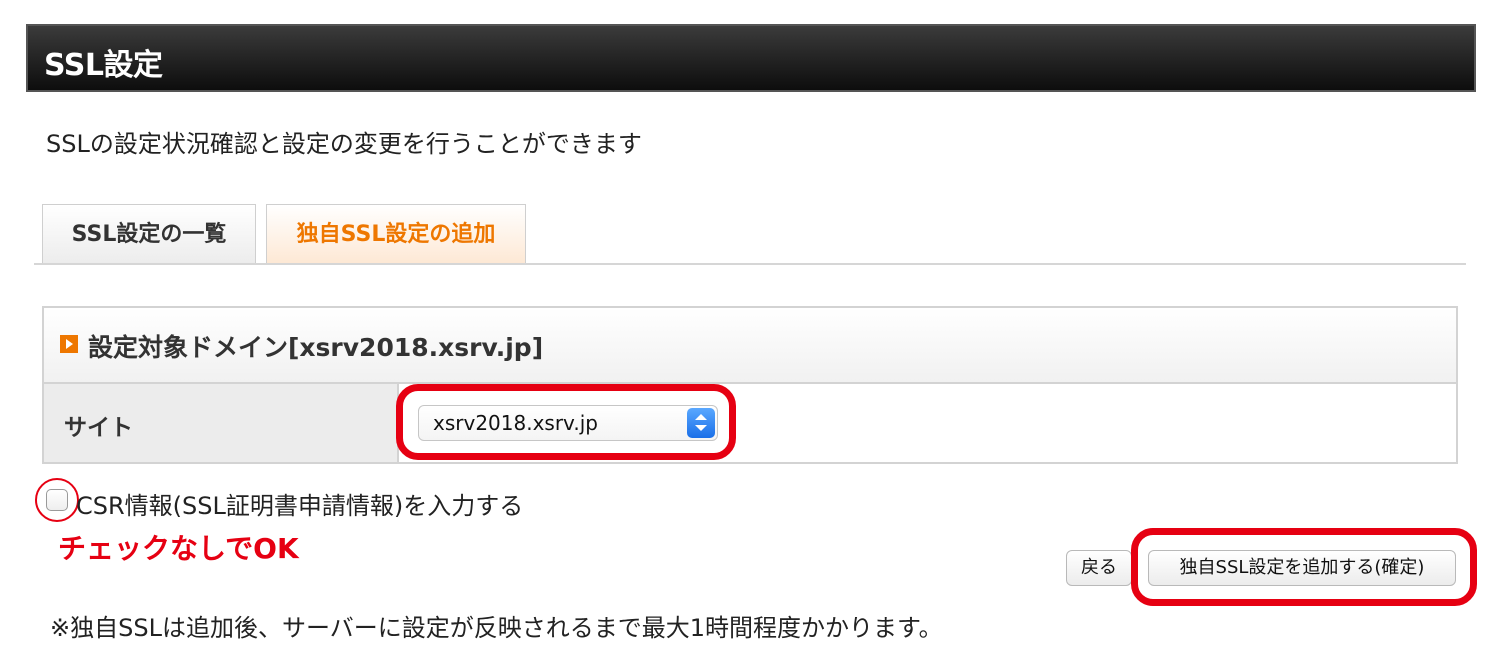  I want to click on checkbox-highlight-circle, so click(57, 500).